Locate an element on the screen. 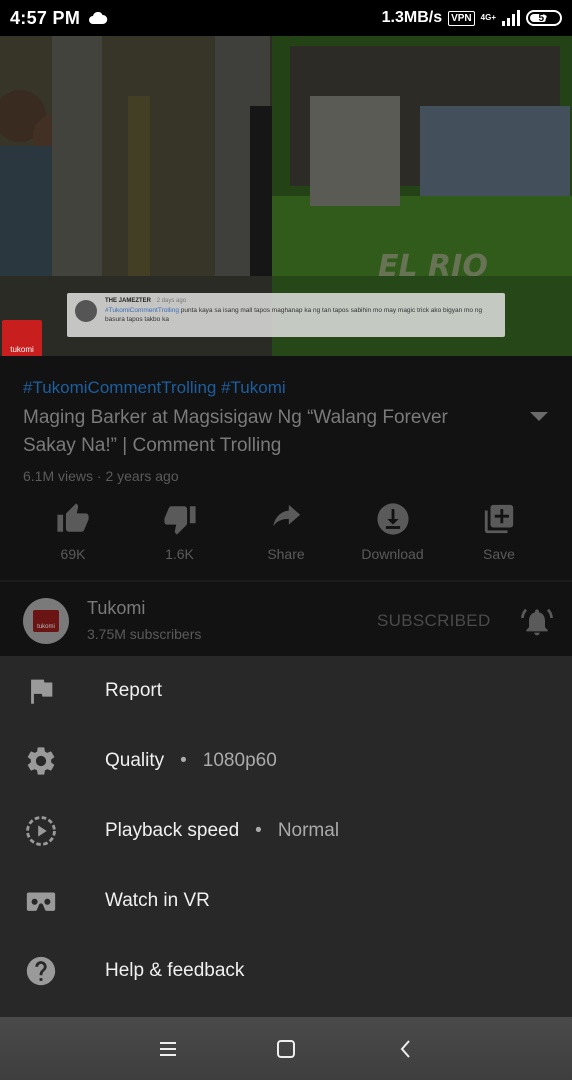 This screenshot has width=572, height=1080. subscriber-count: 3.75M subscribers is located at coordinates (144, 634).